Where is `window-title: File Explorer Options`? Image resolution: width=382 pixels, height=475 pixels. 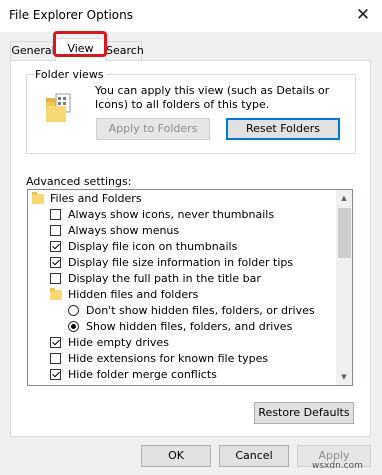 window-title: File Explorer Options is located at coordinates (71, 15).